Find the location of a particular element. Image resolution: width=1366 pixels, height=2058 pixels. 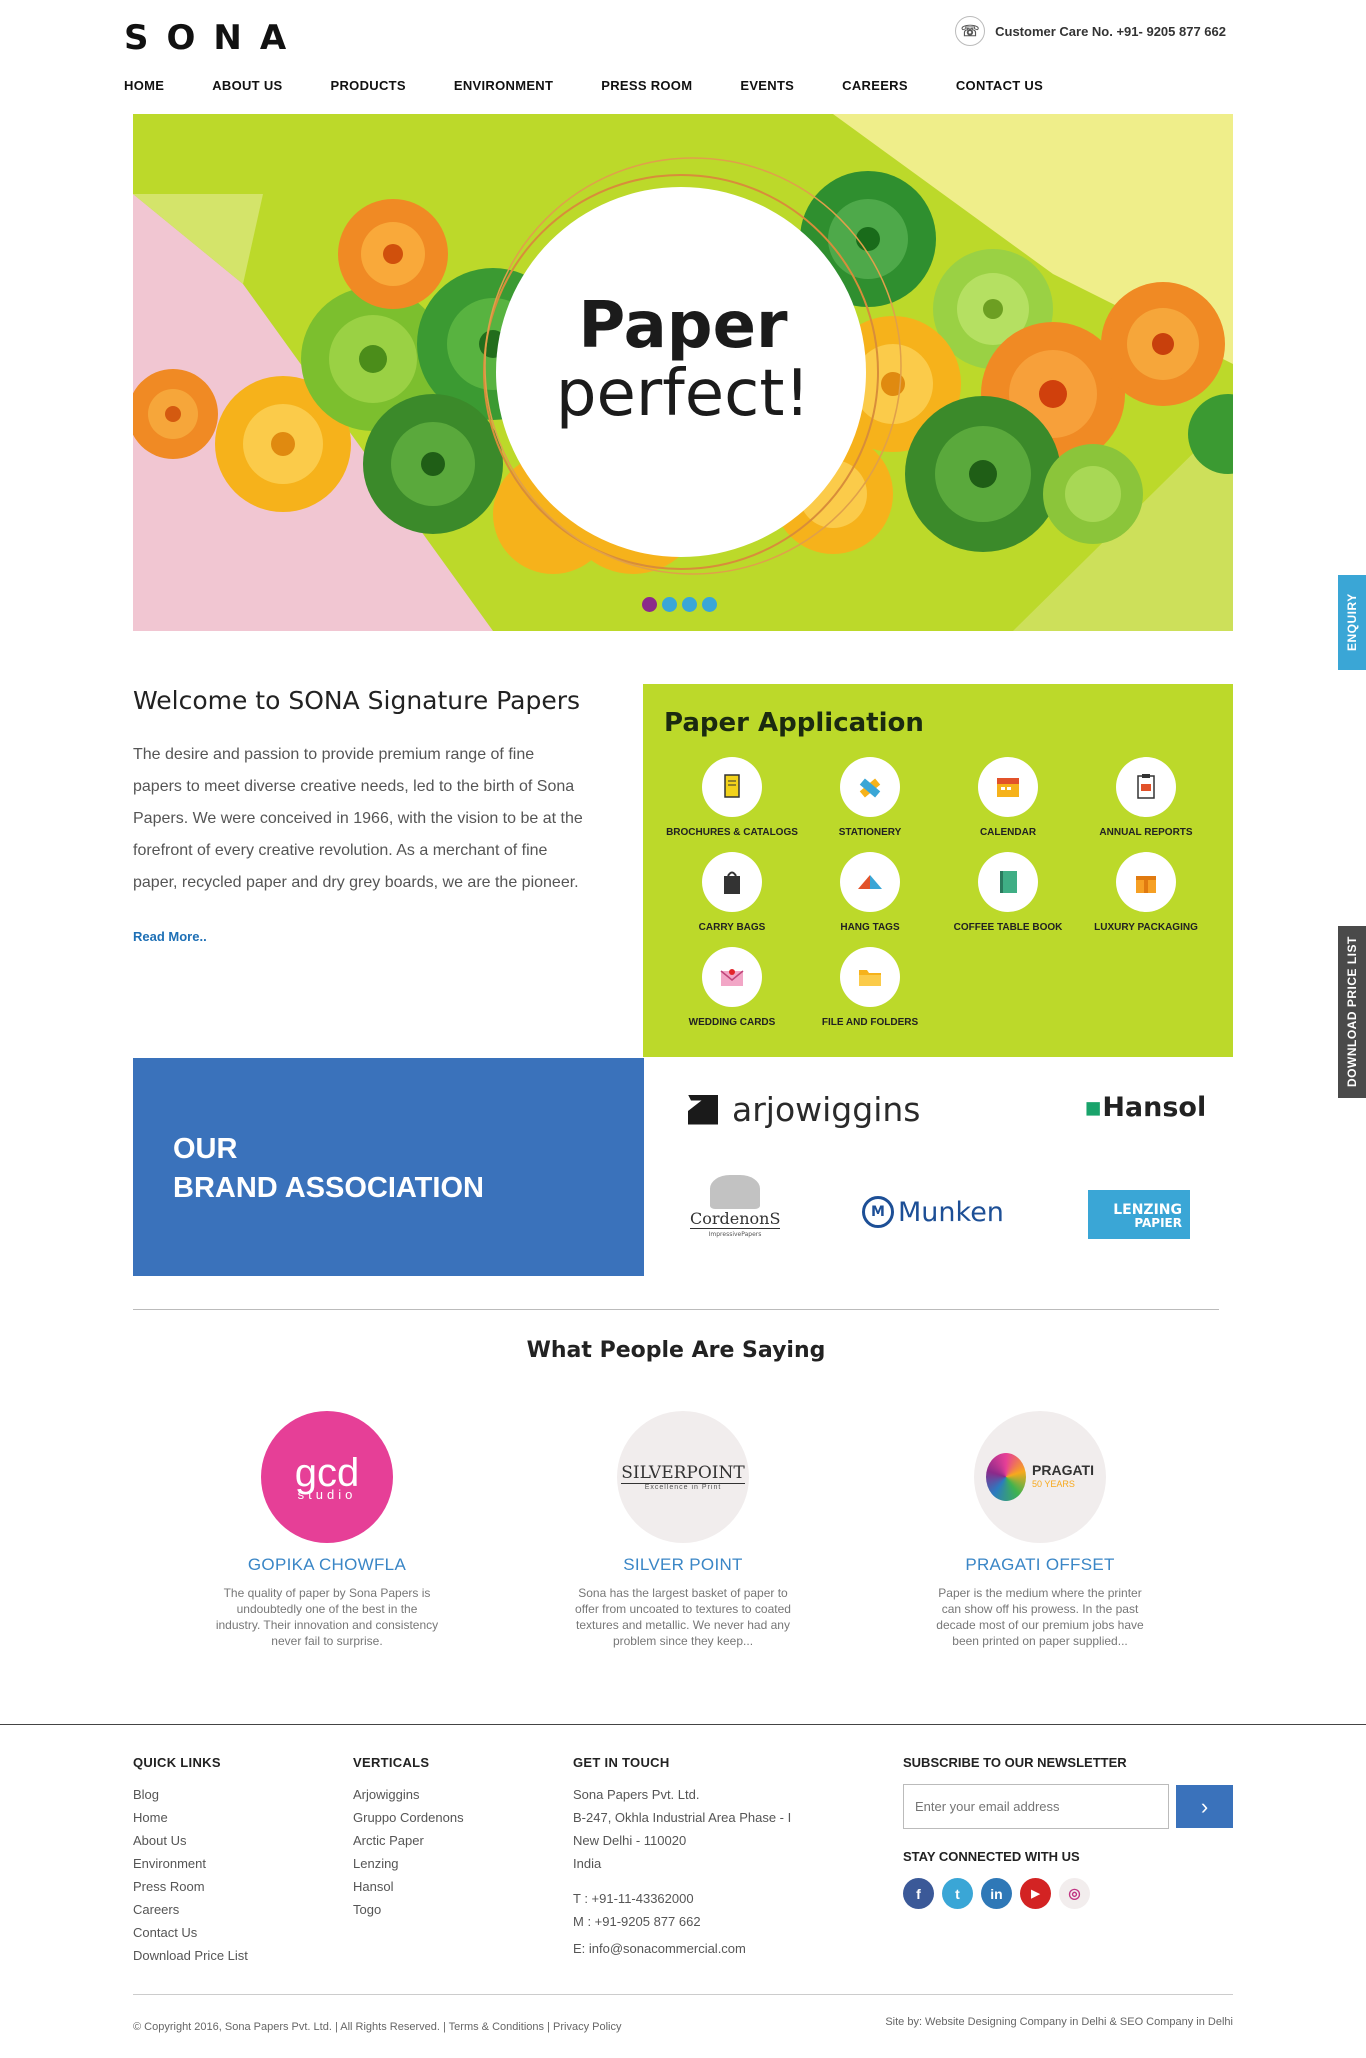

hansol-text: Hansol is located at coordinates (1154, 1107).